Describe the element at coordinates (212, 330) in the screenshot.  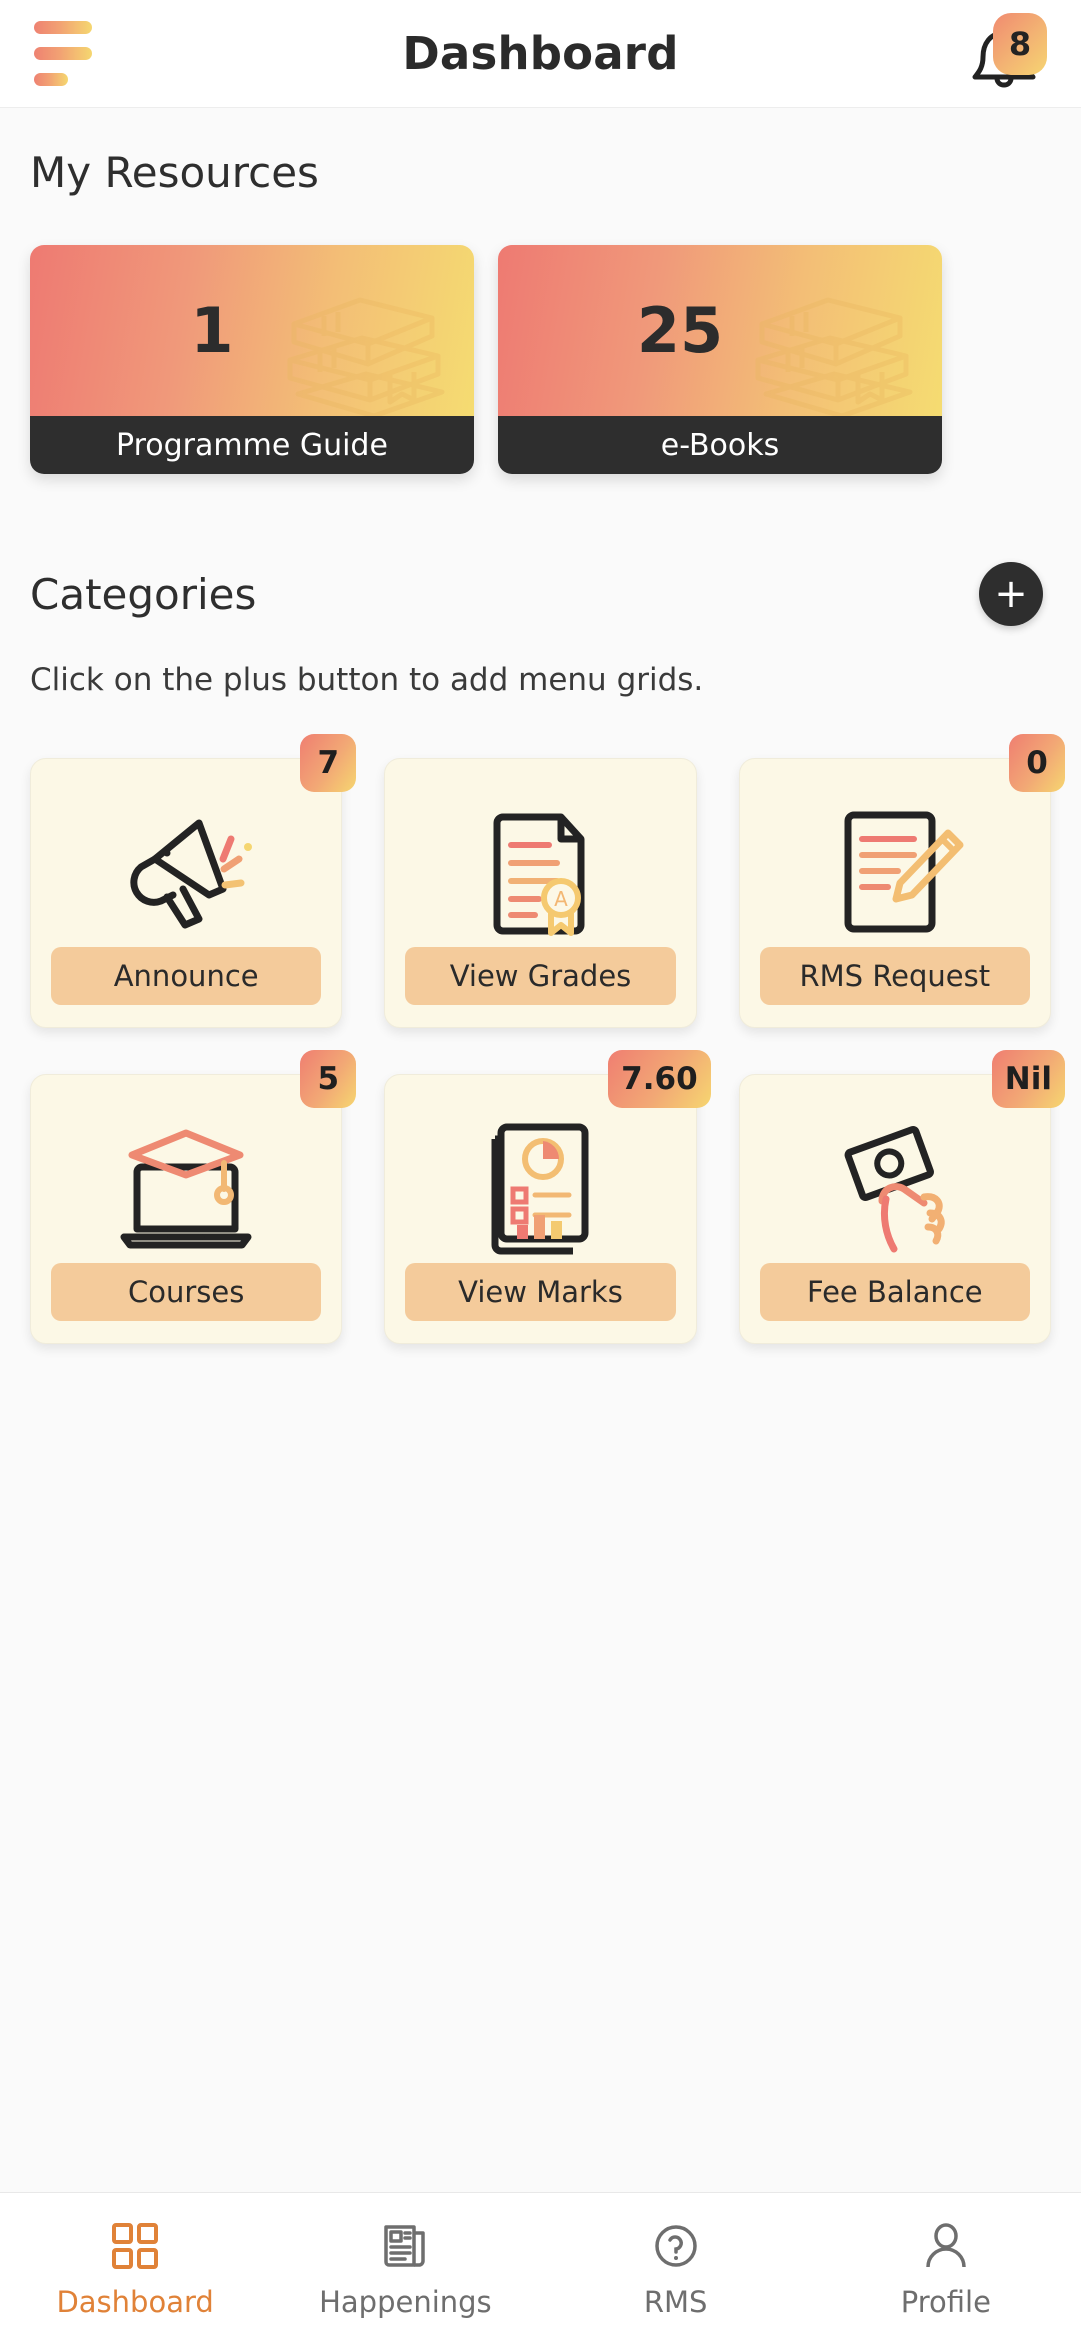
I see `resource-count: 1` at that location.